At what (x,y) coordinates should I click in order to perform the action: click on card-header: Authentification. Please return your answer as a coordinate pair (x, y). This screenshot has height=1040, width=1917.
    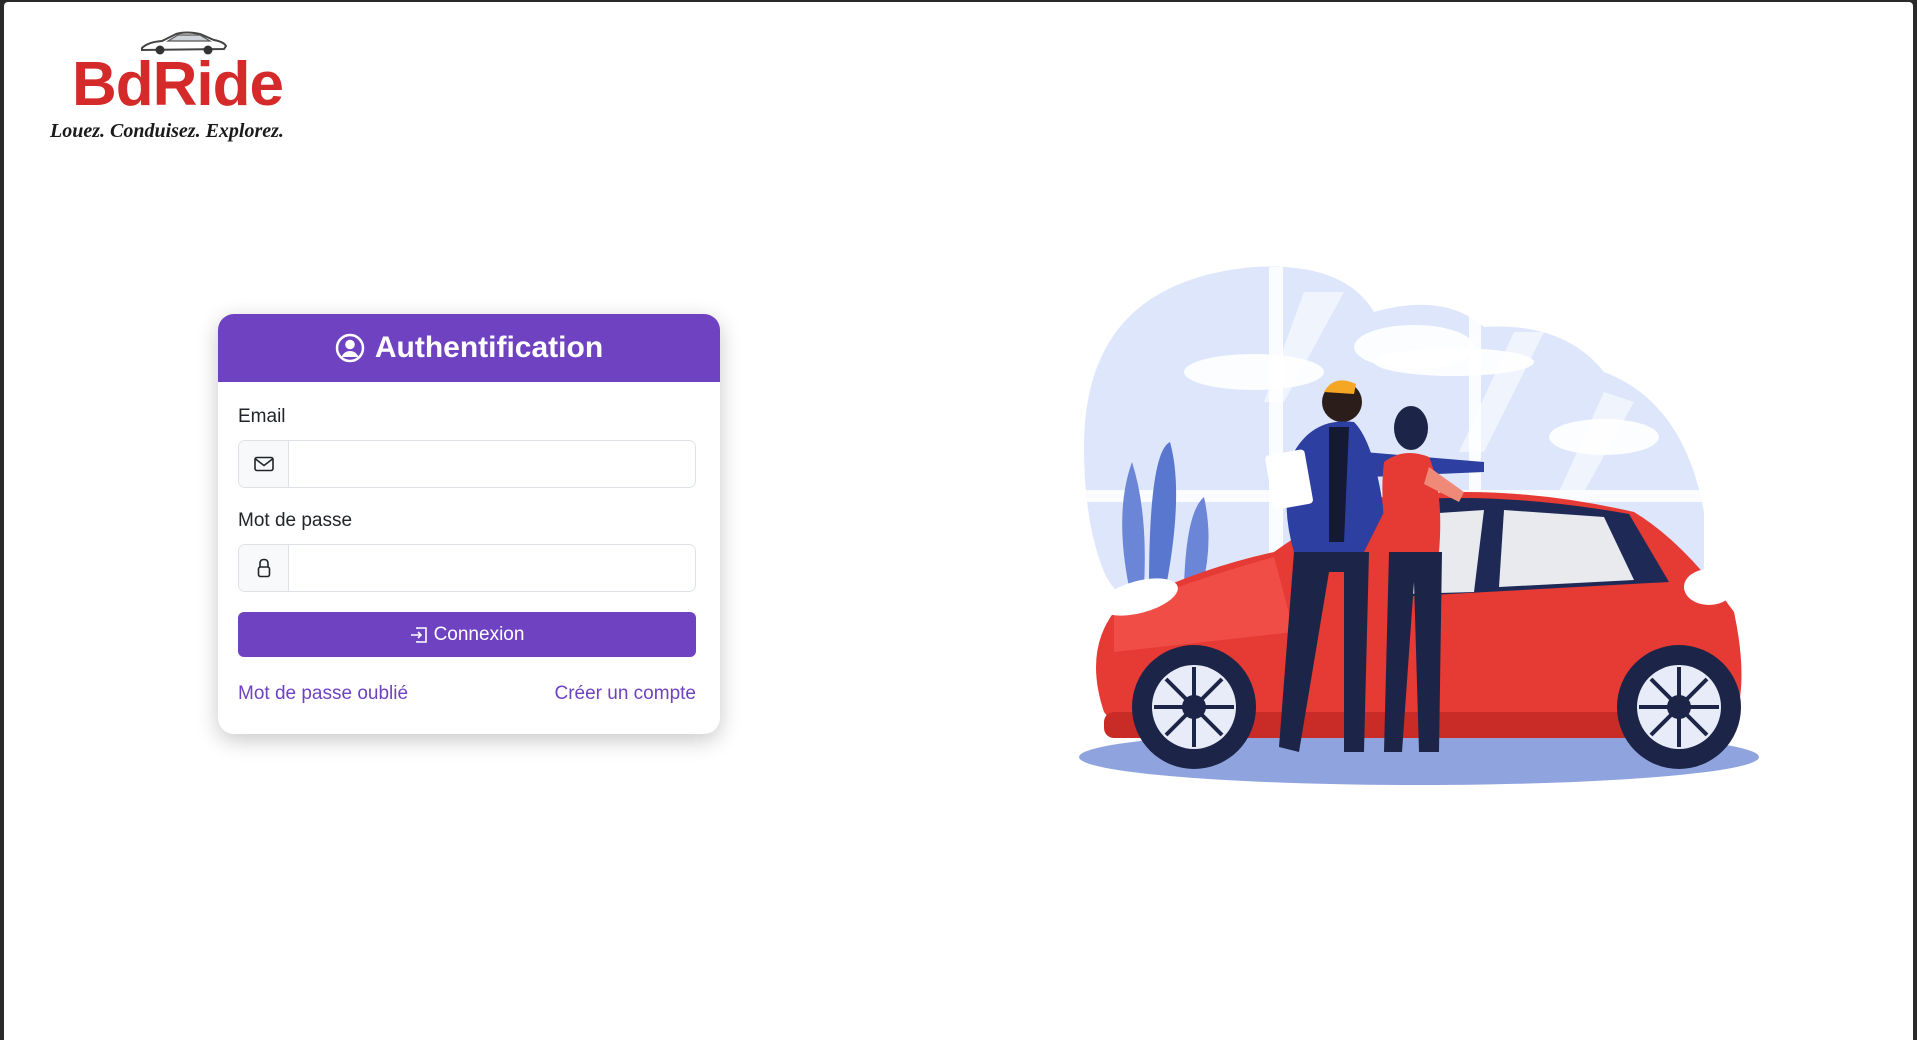
    Looking at the image, I should click on (469, 348).